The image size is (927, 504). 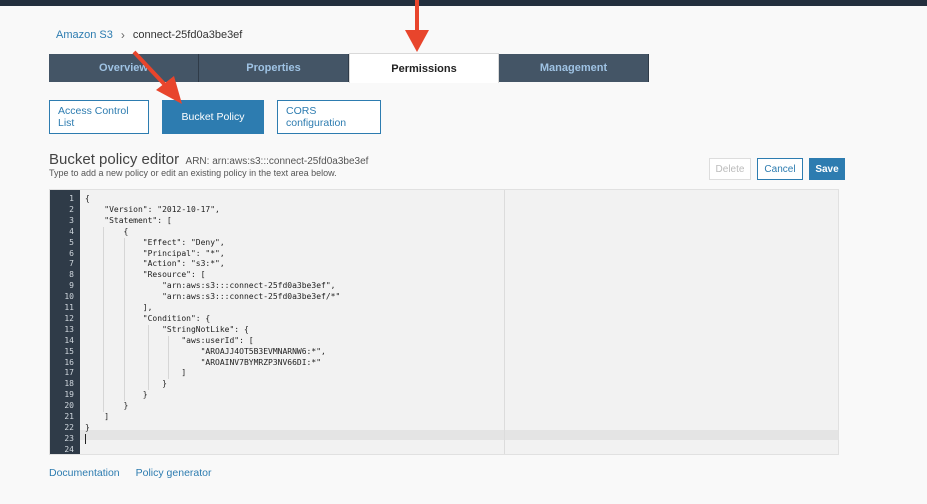 I want to click on line-number: 18, so click(x=69, y=384).